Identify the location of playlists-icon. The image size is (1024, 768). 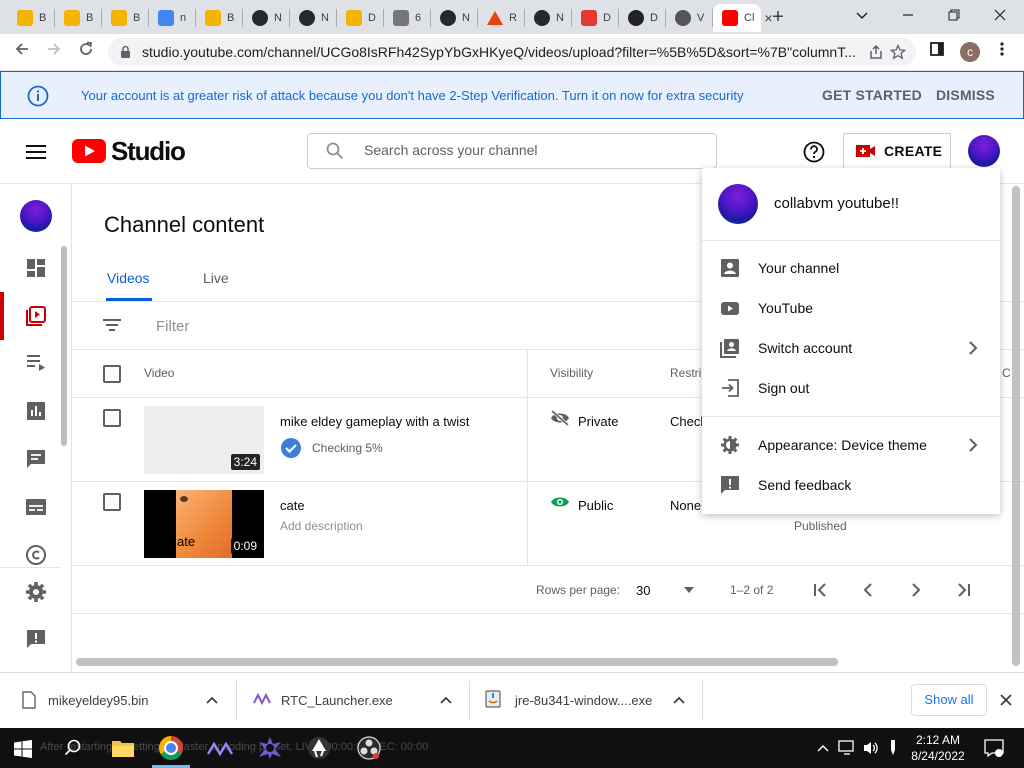
(36, 362).